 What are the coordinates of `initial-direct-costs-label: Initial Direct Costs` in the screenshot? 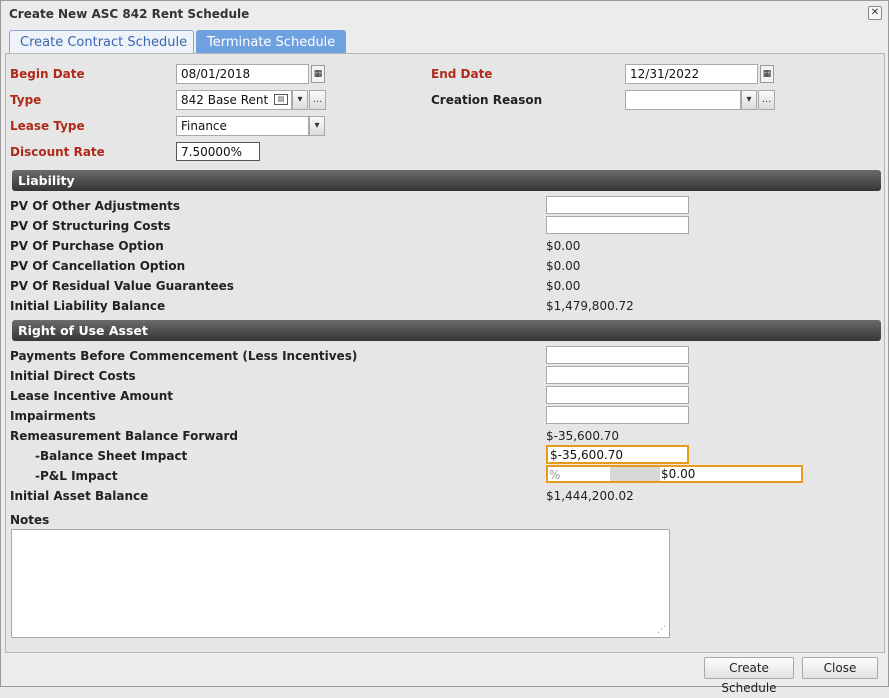 It's located at (73, 376).